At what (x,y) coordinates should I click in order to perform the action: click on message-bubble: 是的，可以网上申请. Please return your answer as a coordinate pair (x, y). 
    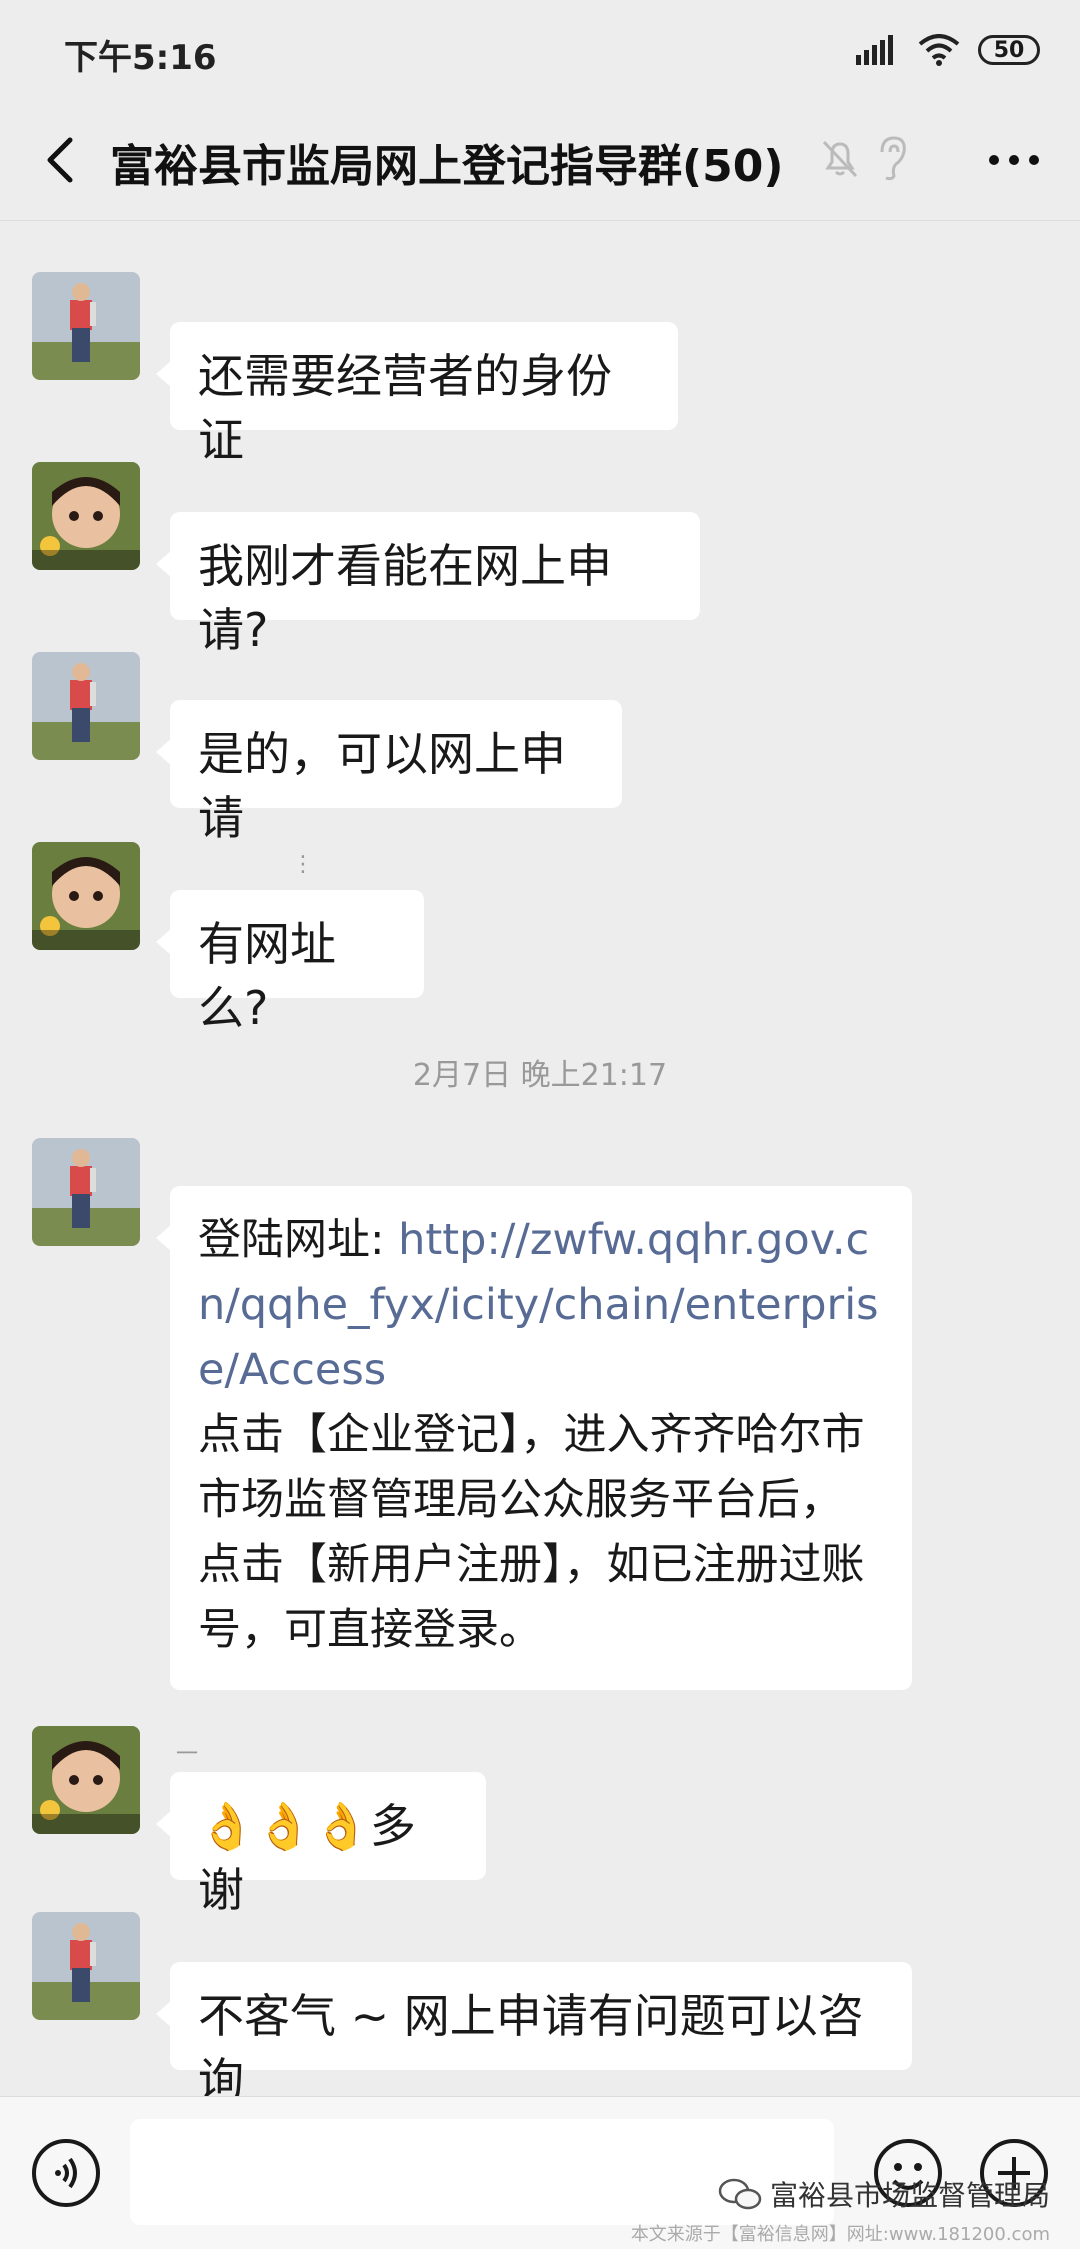
    Looking at the image, I should click on (389, 772).